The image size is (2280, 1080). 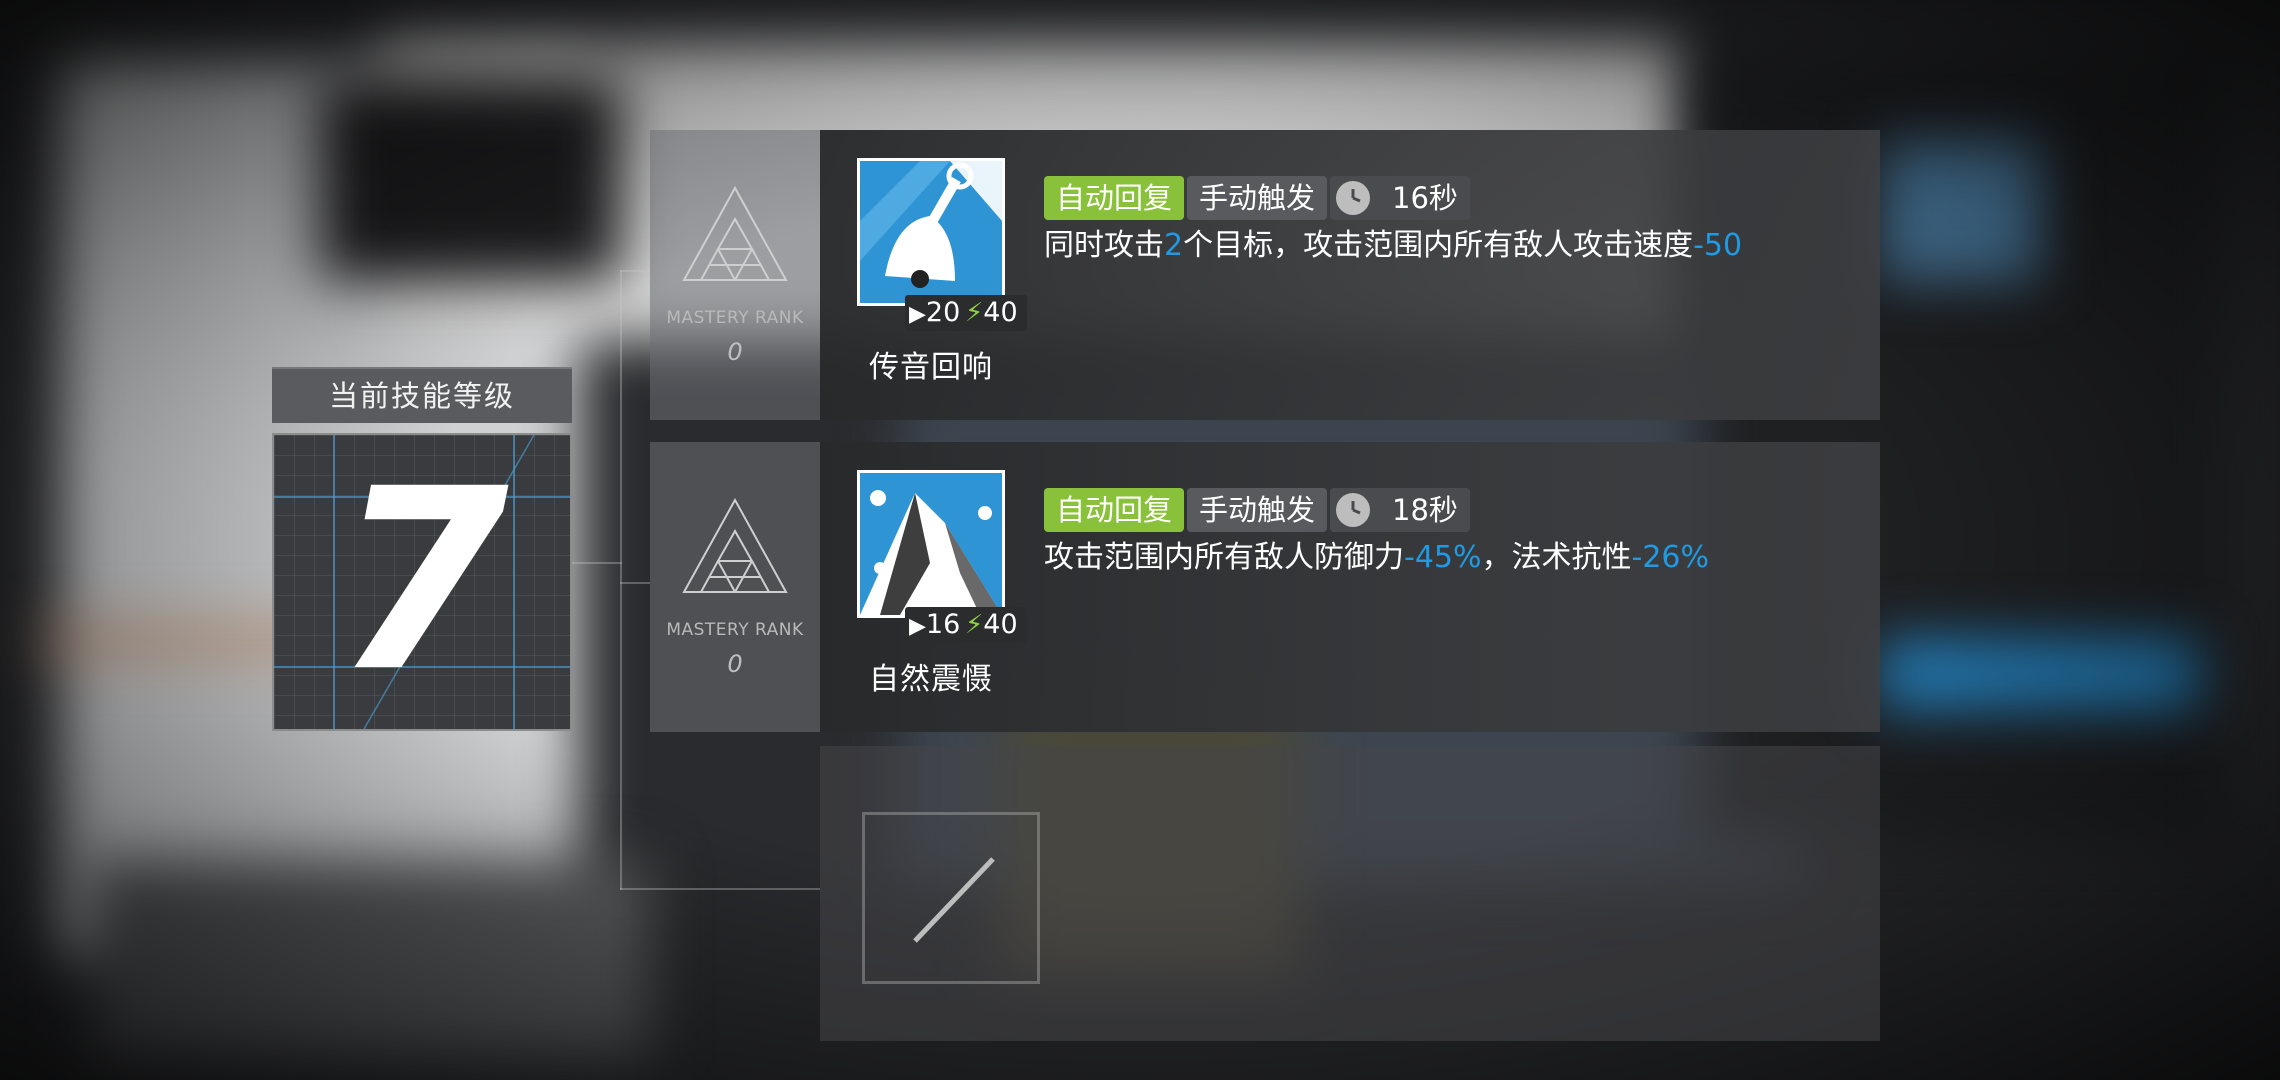 I want to click on skill-level-number: 7, so click(x=422, y=580).